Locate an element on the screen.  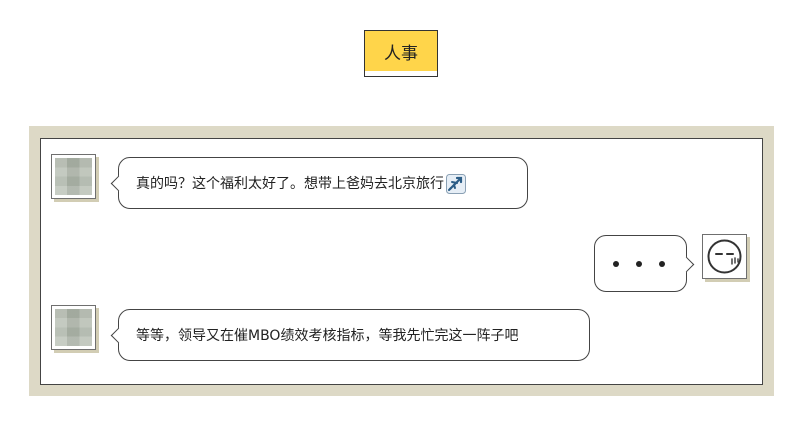
page-title-tag: 人事 is located at coordinates (401, 53).